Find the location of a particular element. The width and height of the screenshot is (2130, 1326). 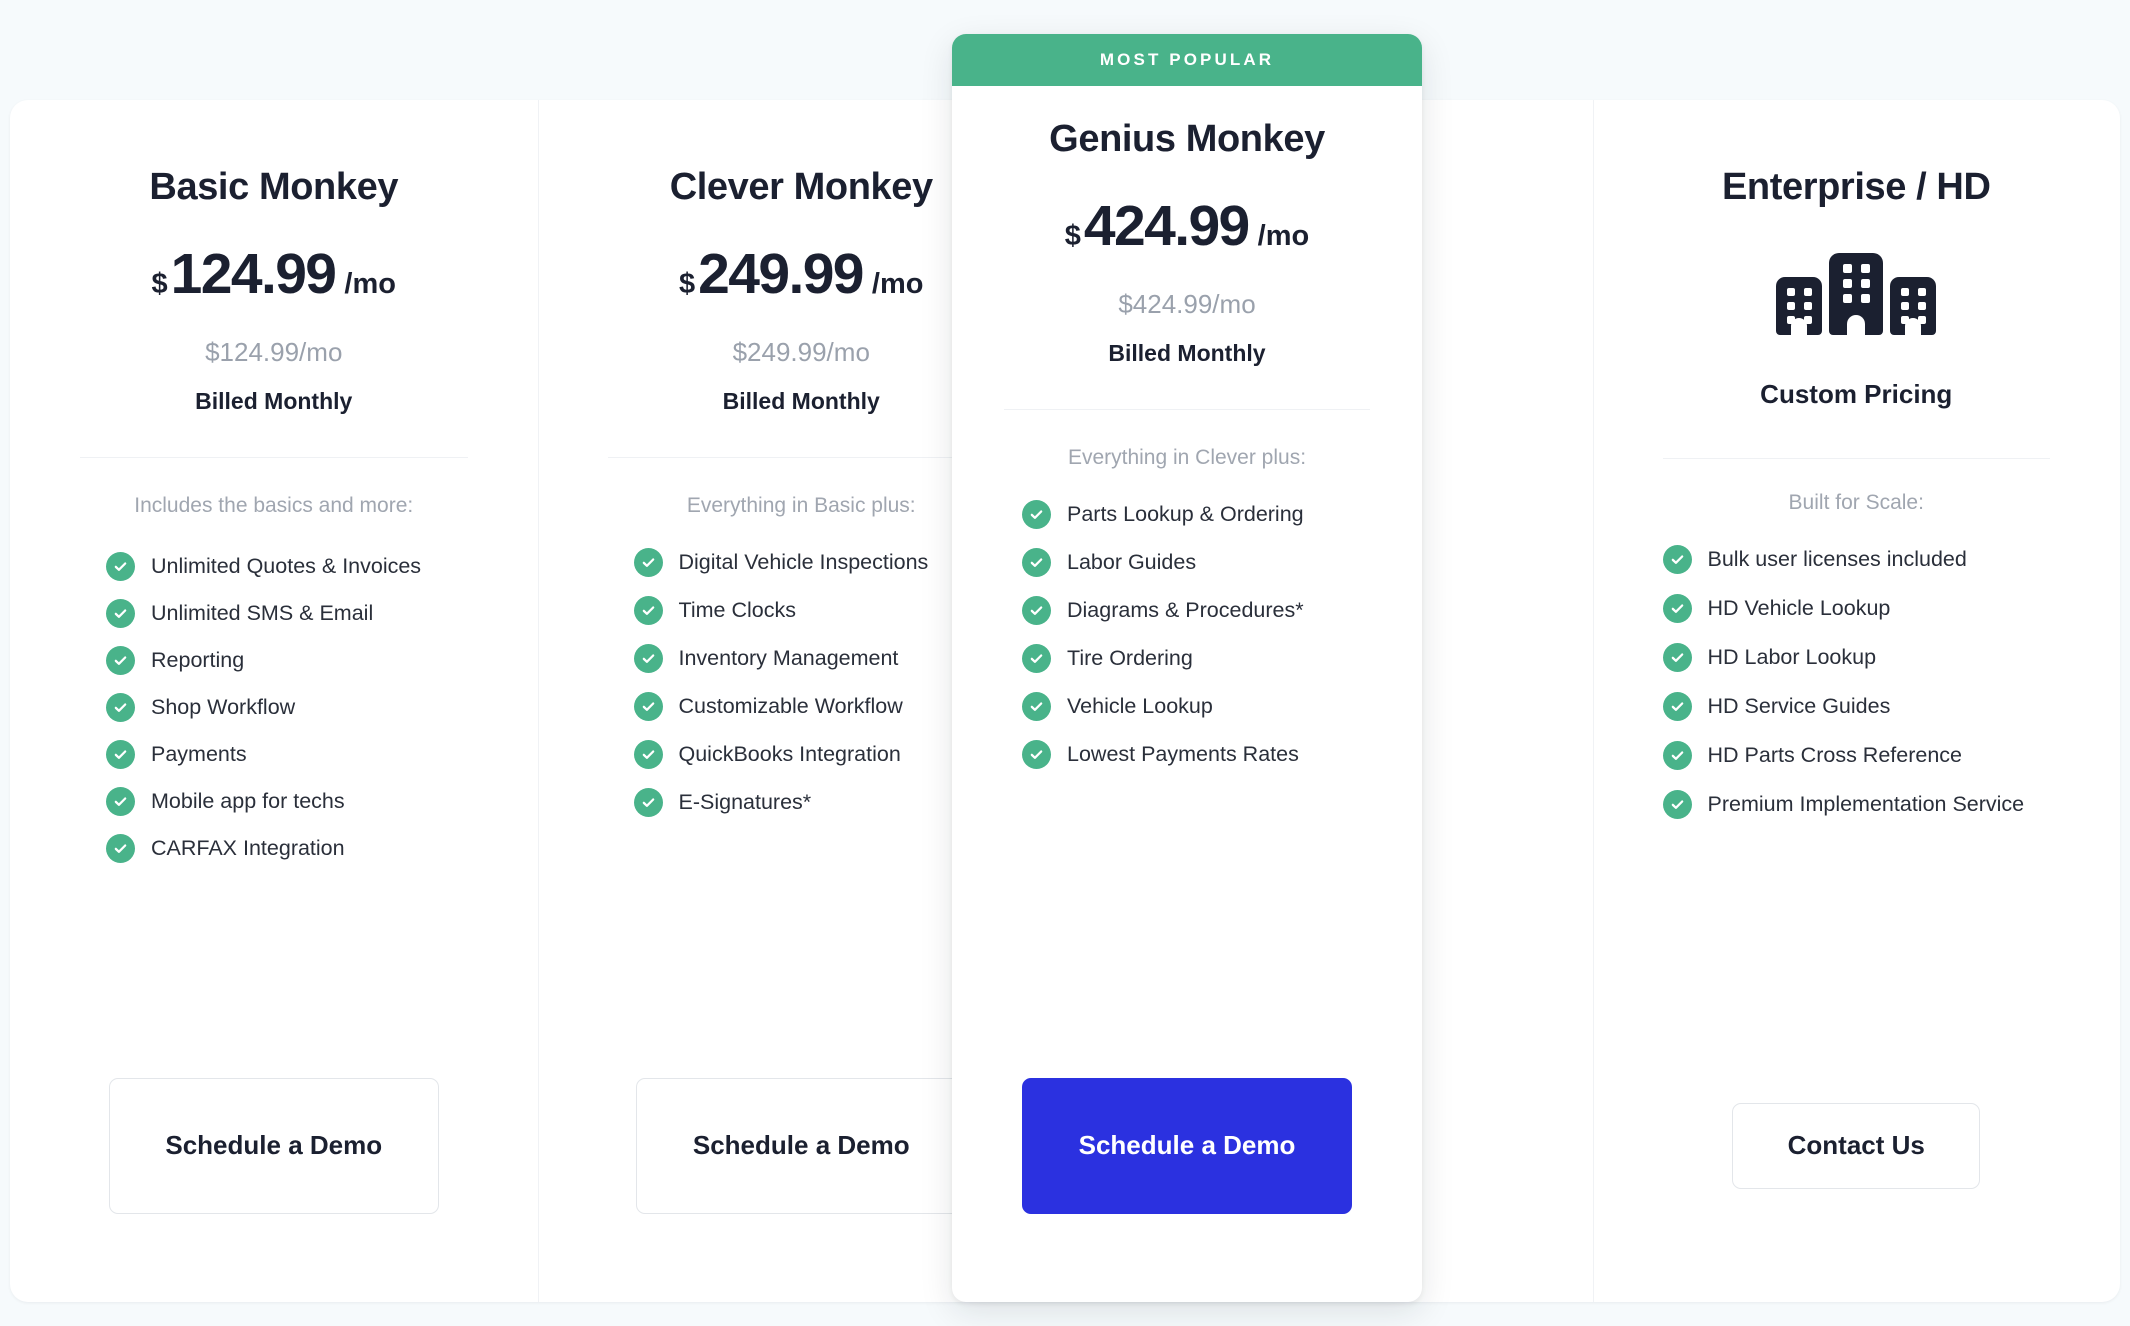

list-item: QuickBooks Integration is located at coordinates (814, 755).